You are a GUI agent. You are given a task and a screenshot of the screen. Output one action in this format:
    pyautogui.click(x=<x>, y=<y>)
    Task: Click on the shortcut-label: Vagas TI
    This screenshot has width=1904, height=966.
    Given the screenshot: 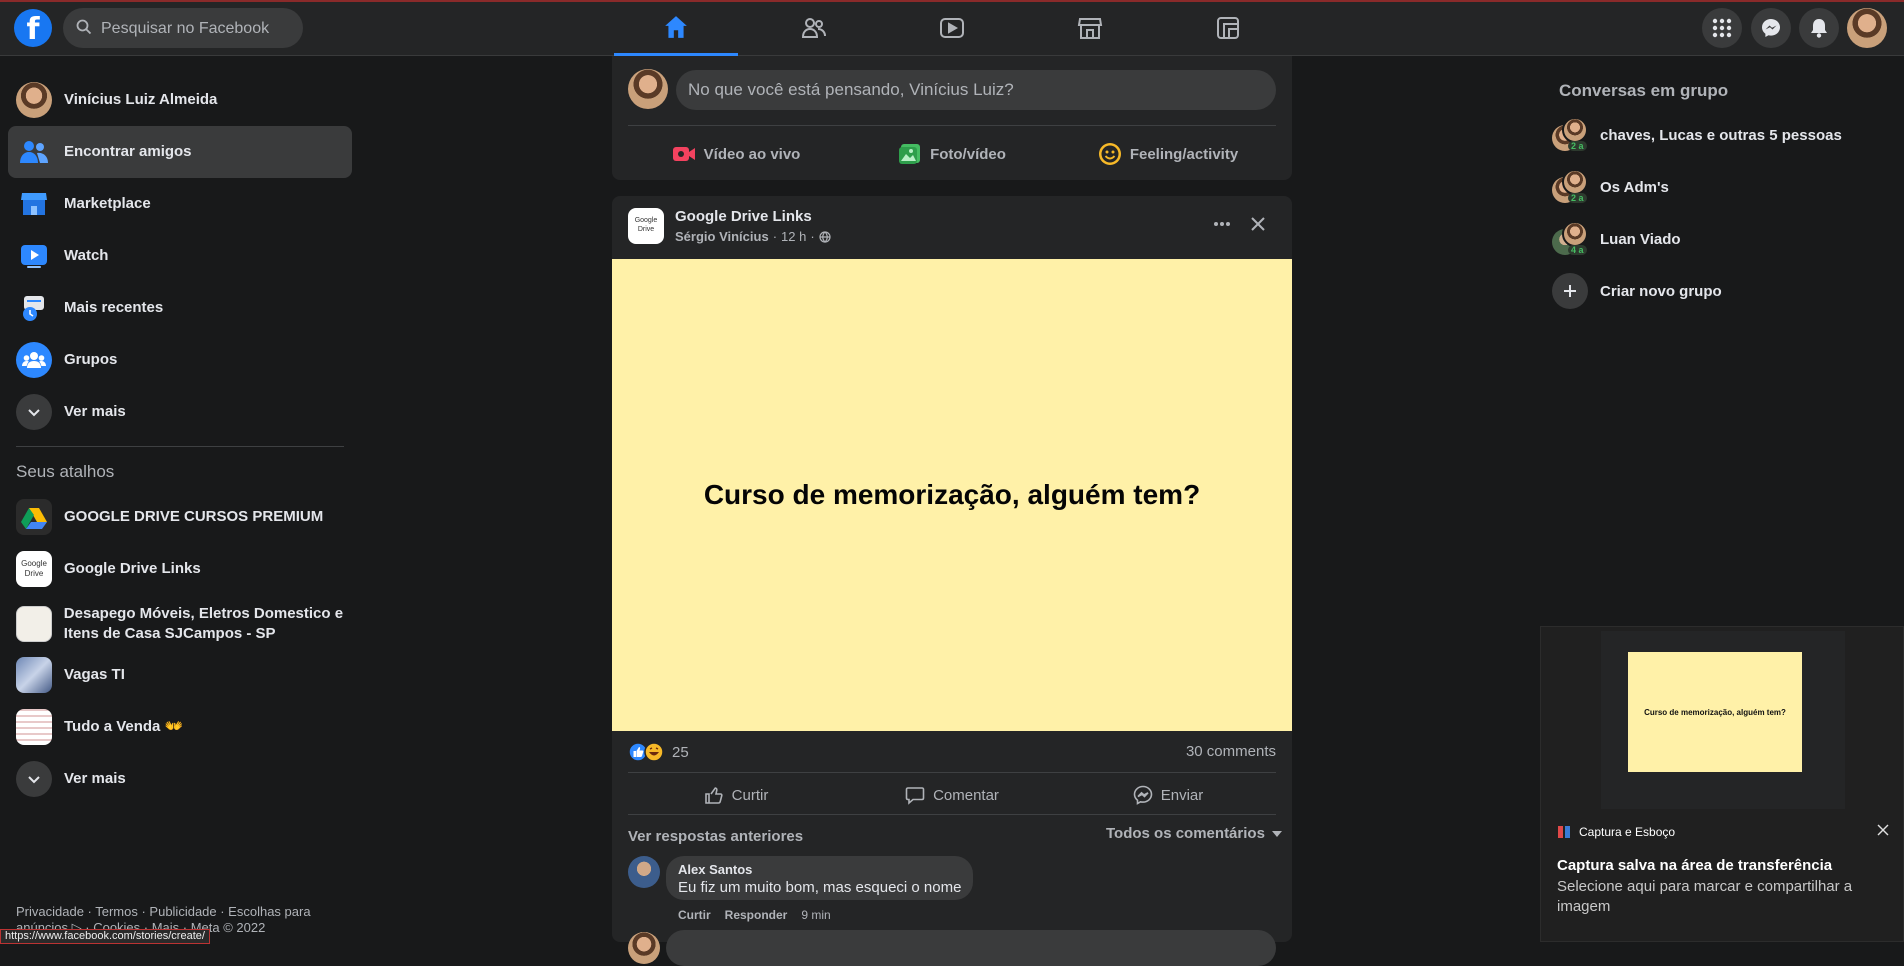 What is the action you would take?
    pyautogui.click(x=94, y=674)
    